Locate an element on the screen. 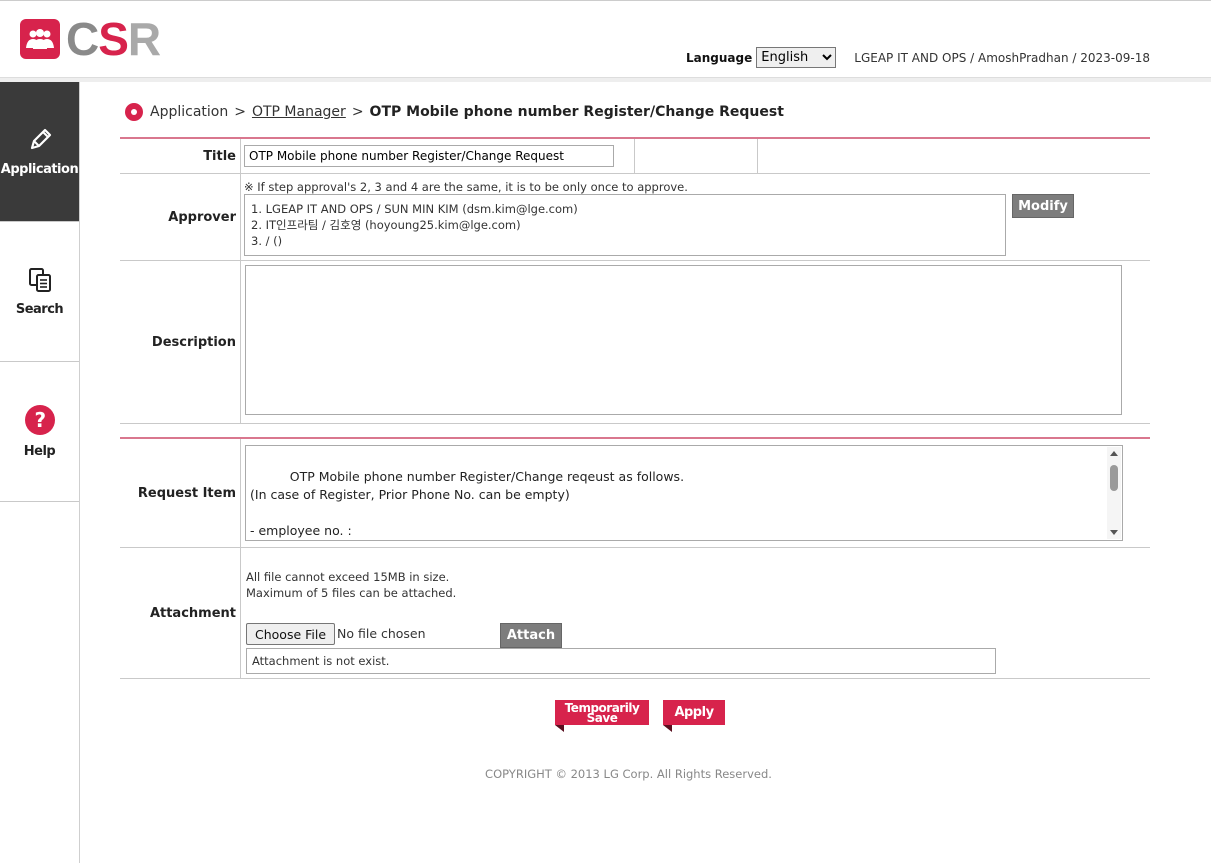 The height and width of the screenshot is (863, 1211). sidebar-item-search: Search is located at coordinates (39, 292).